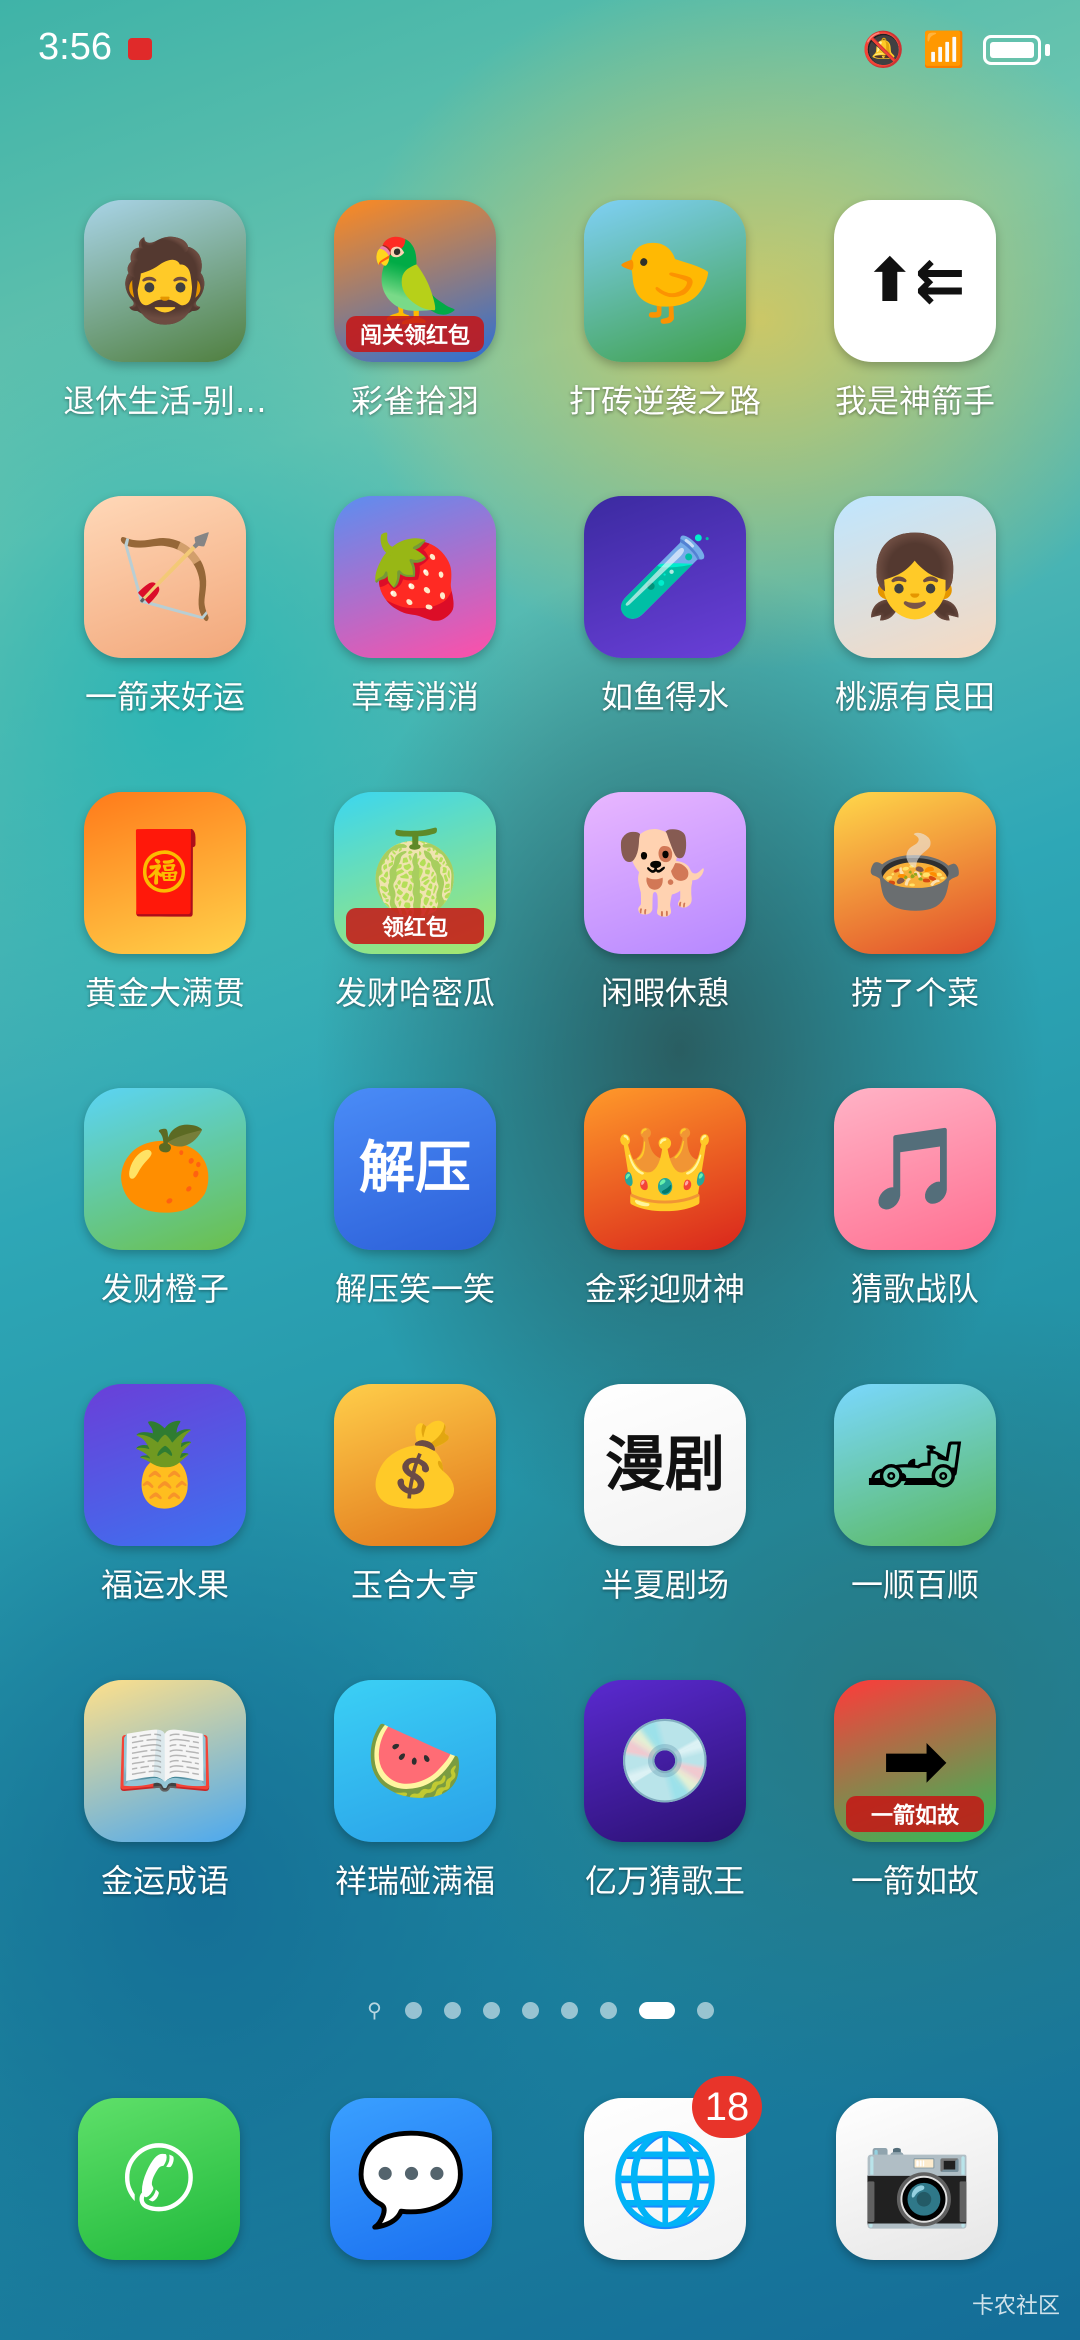 The width and height of the screenshot is (1080, 2340). I want to click on app-girl: 👧 桃源有良田, so click(915, 607).